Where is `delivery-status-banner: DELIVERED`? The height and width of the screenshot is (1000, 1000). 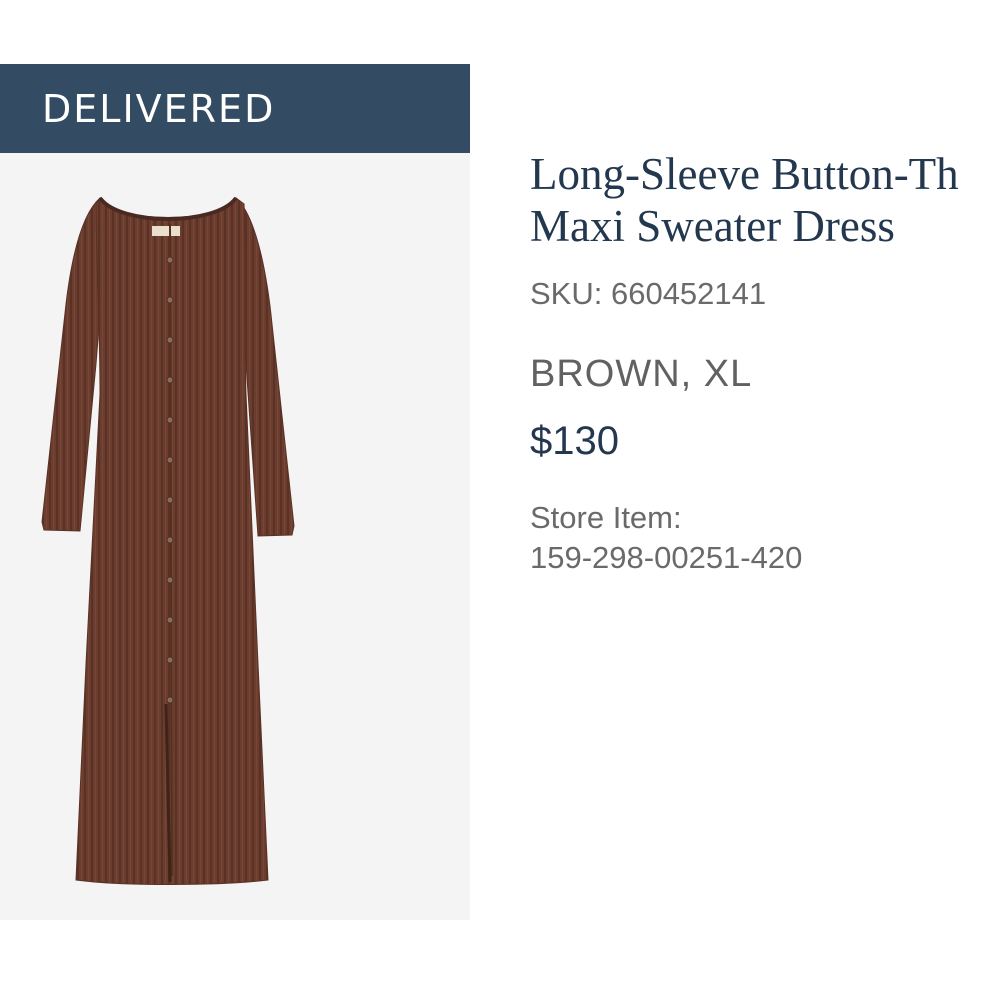
delivery-status-banner: DELIVERED is located at coordinates (235, 108).